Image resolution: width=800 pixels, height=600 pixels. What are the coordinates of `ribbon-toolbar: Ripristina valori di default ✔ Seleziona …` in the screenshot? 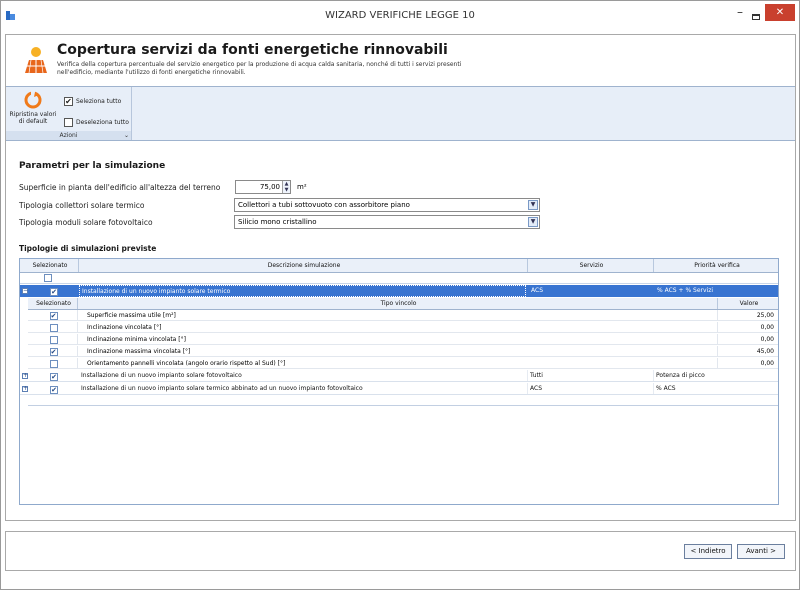 It's located at (400, 113).